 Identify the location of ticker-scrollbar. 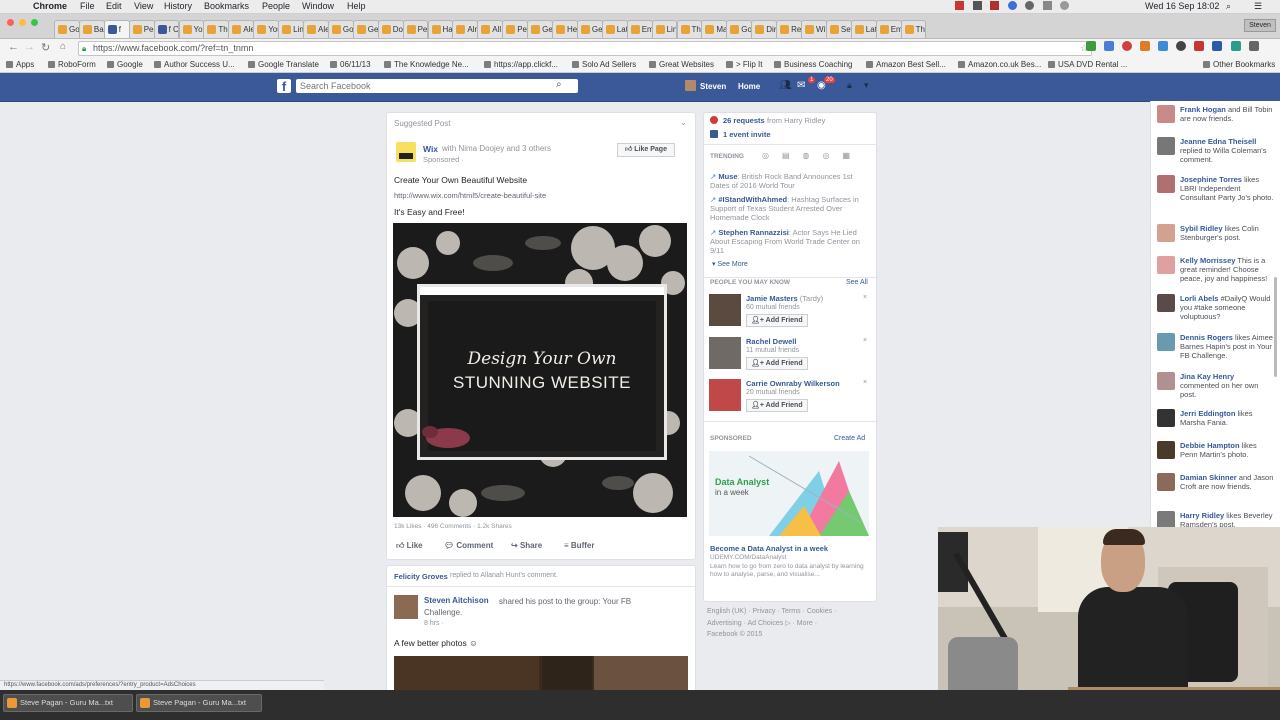
(1275, 327).